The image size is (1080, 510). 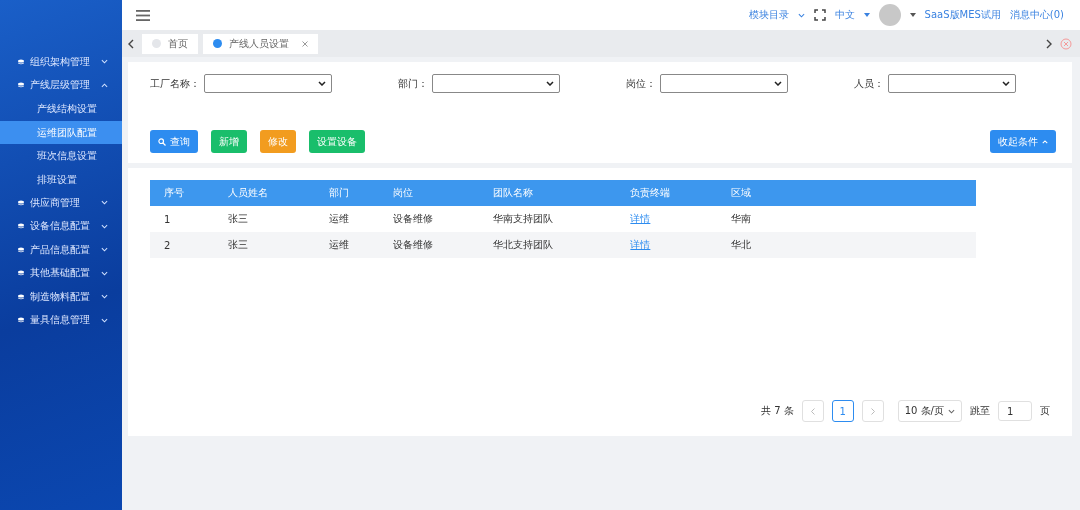 I want to click on filter-label: 工厂名称：, so click(x=175, y=83).